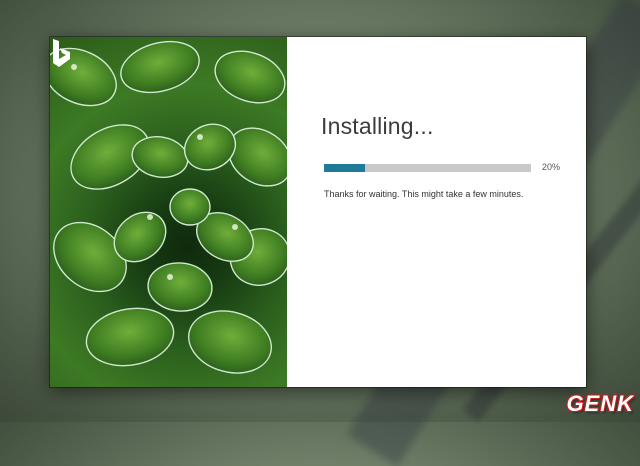 This screenshot has height=466, width=640. What do you see at coordinates (427, 168) in the screenshot?
I see `install-progress-bar` at bounding box center [427, 168].